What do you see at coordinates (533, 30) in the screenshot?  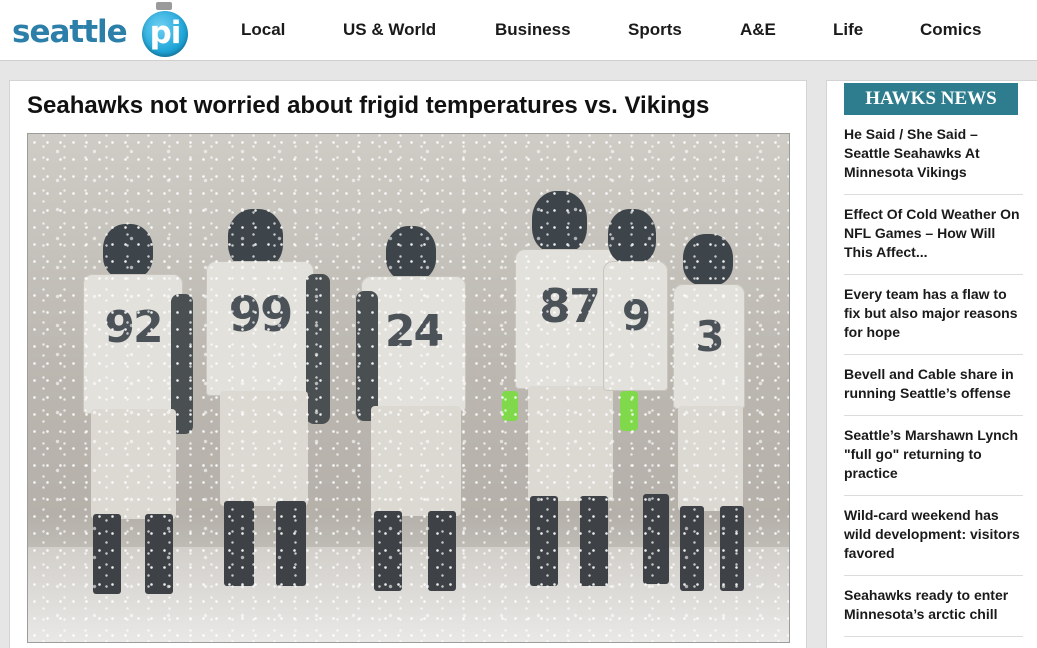 I see `nav-item-business: Business` at bounding box center [533, 30].